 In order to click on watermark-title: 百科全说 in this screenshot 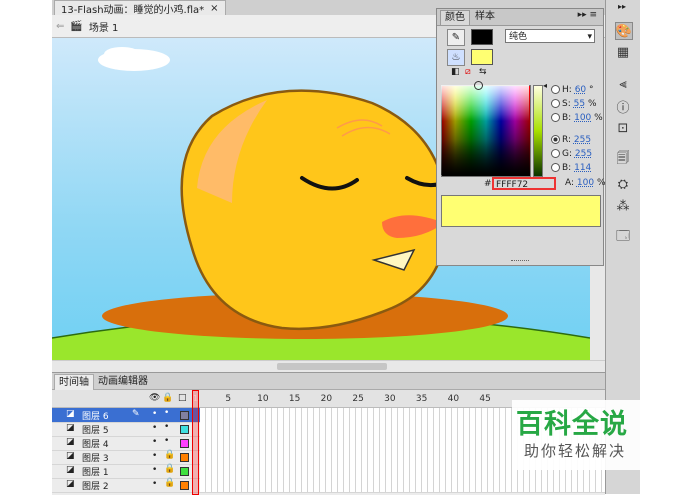, I will do `click(572, 424)`.